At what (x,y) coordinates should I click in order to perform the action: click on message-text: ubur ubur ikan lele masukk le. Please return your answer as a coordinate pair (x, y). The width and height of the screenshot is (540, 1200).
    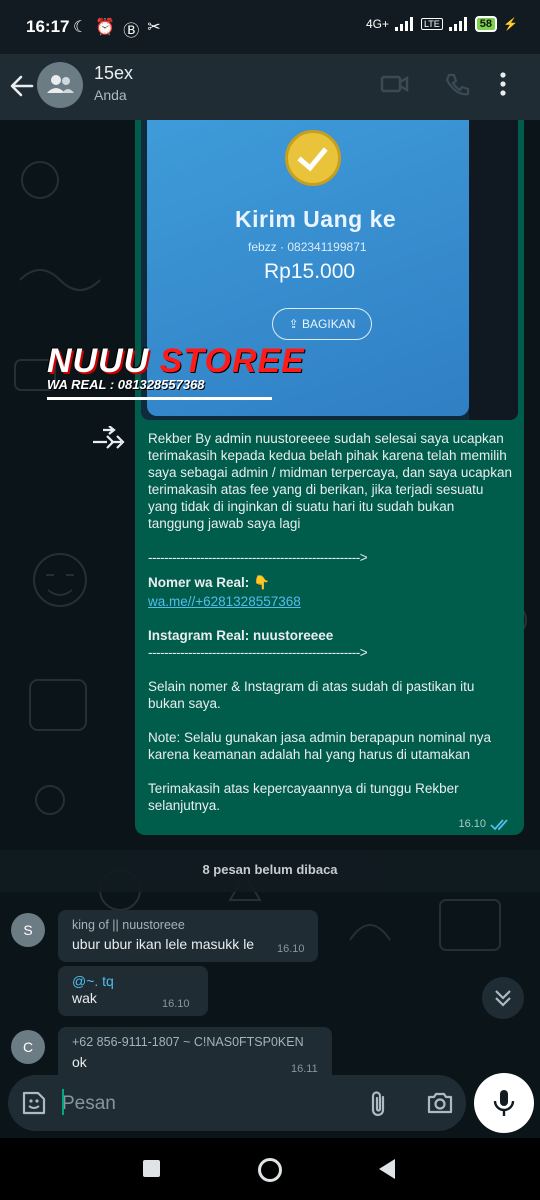
    Looking at the image, I should click on (163, 944).